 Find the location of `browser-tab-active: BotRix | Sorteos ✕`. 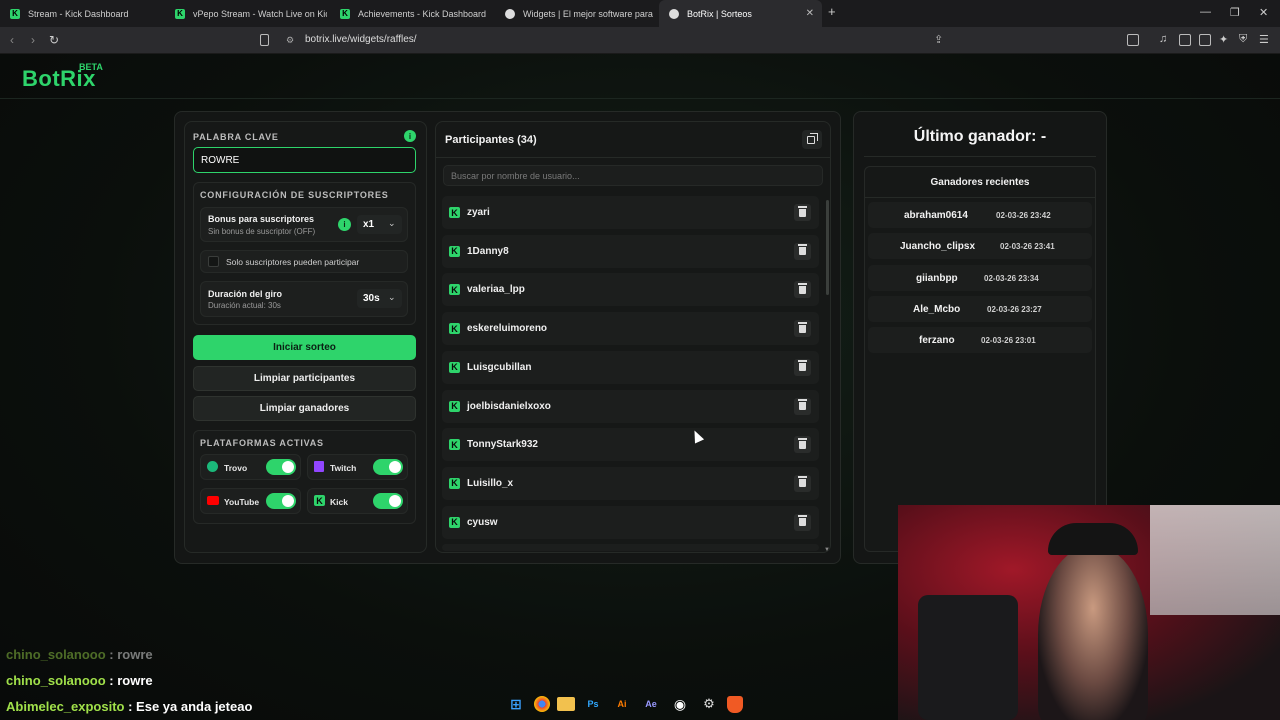

browser-tab-active: BotRix | Sorteos ✕ is located at coordinates (740, 13).